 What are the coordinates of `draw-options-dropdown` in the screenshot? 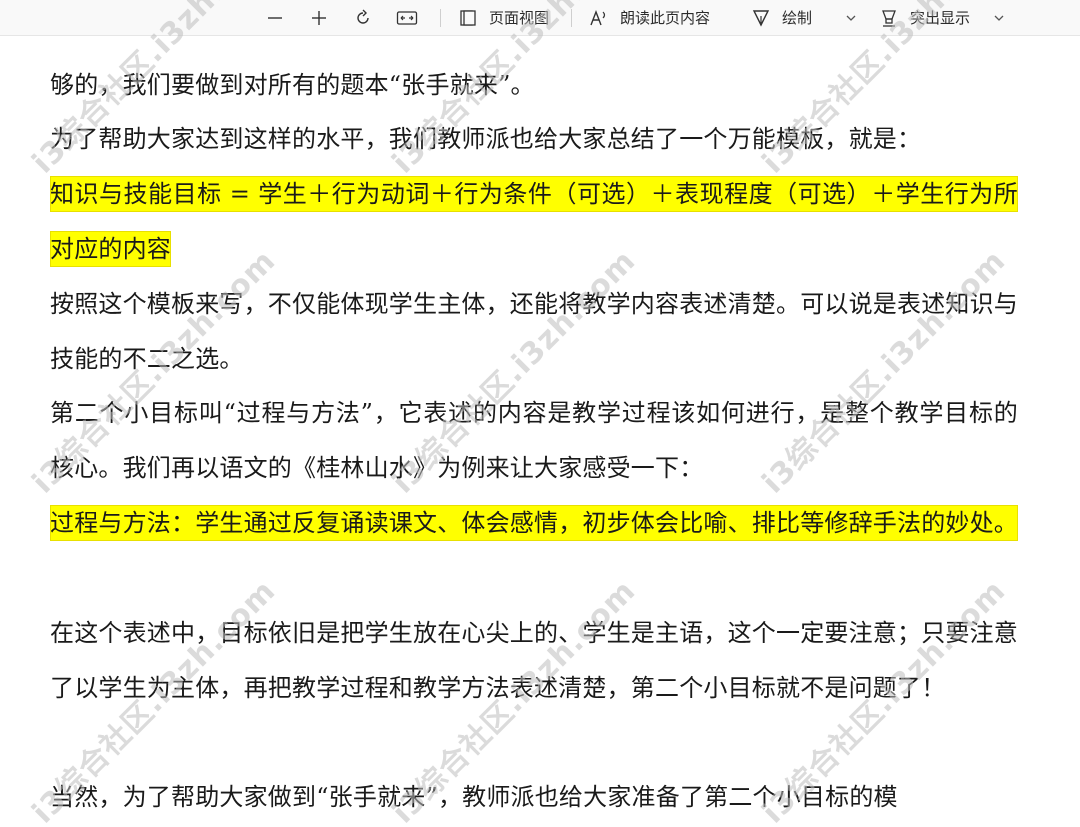 It's located at (851, 18).